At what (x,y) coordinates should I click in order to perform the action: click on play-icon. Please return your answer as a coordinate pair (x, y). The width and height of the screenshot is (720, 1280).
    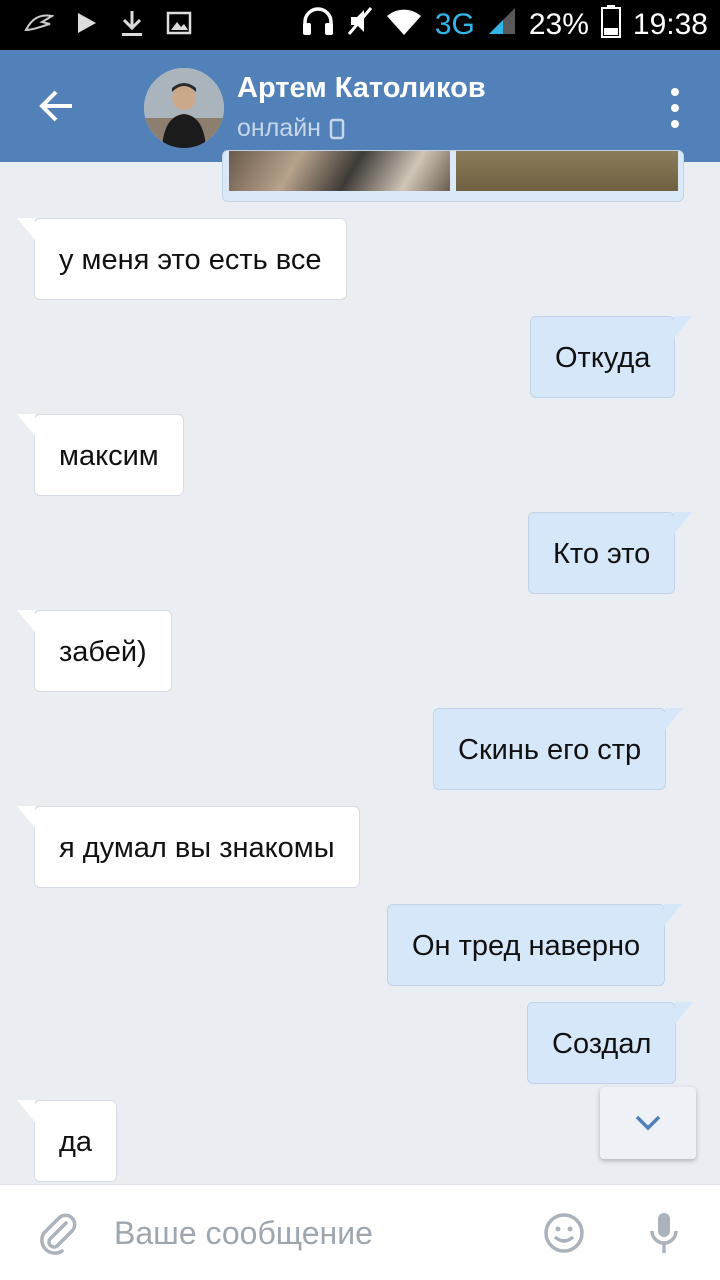
    Looking at the image, I should click on (87, 25).